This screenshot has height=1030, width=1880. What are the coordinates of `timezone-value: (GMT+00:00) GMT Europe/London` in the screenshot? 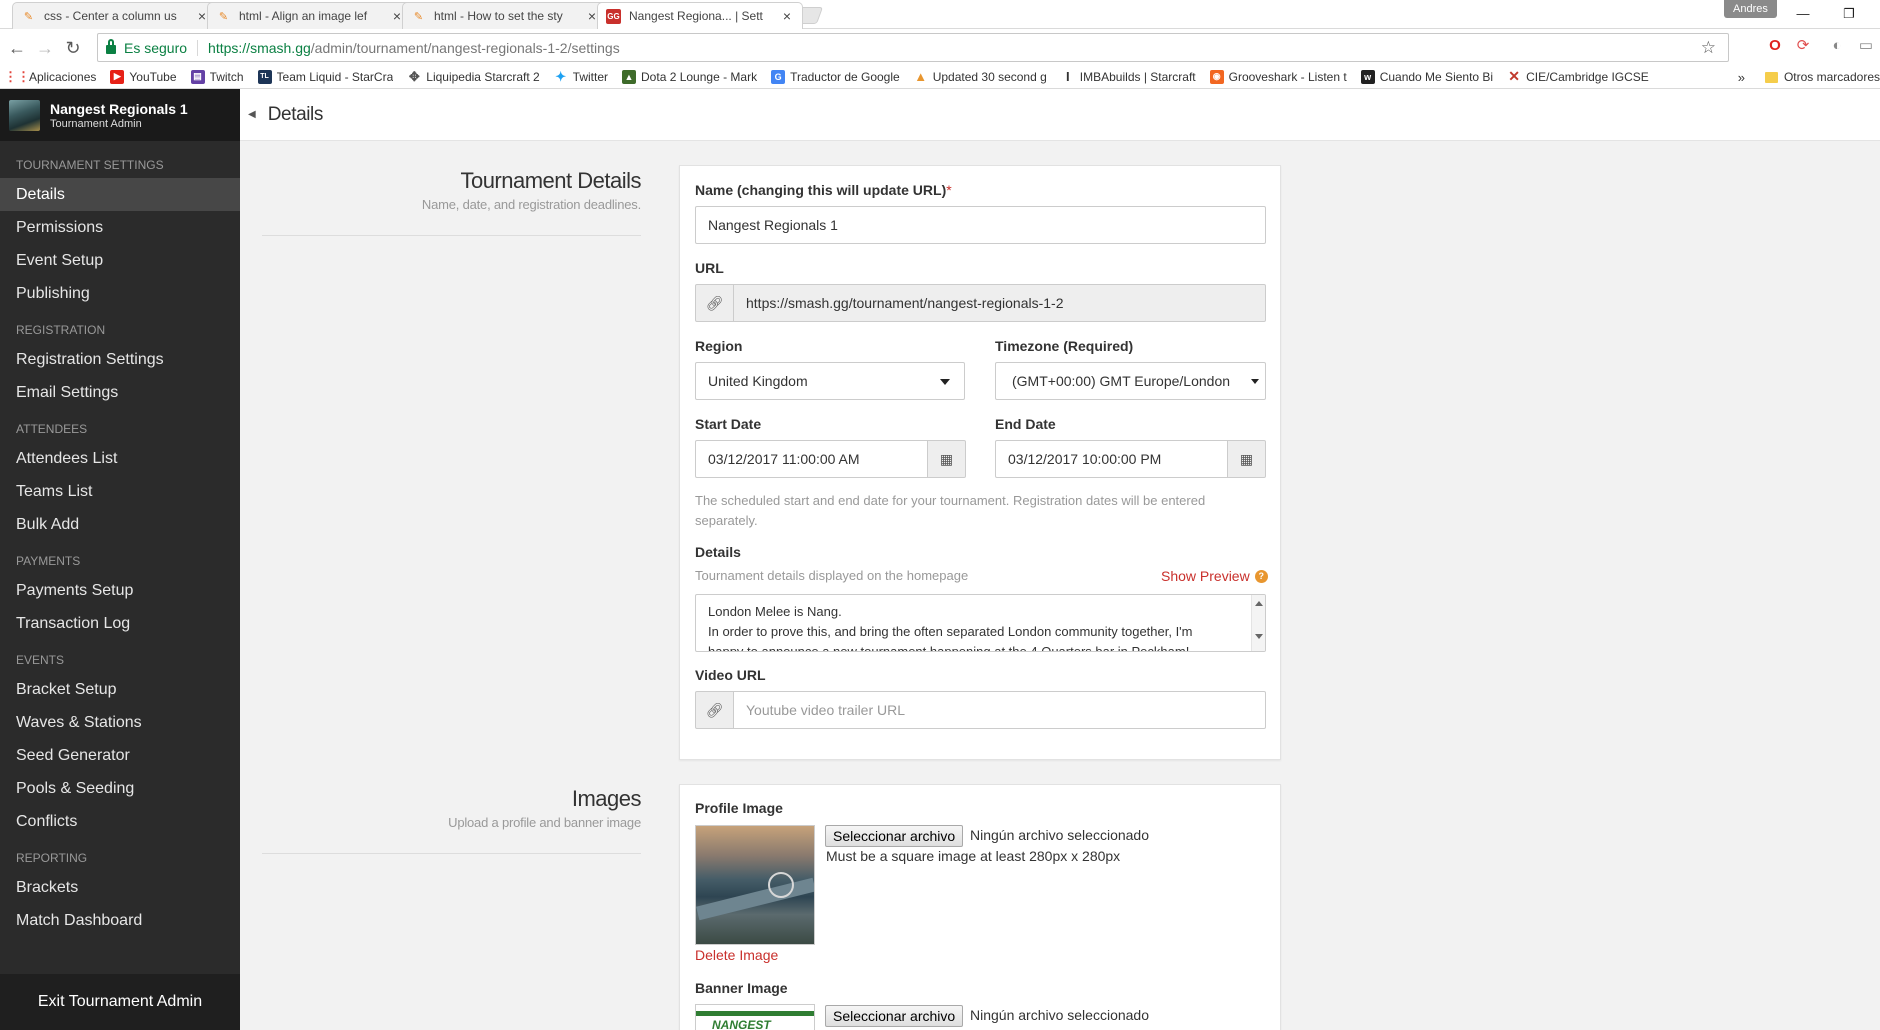 It's located at (1121, 381).